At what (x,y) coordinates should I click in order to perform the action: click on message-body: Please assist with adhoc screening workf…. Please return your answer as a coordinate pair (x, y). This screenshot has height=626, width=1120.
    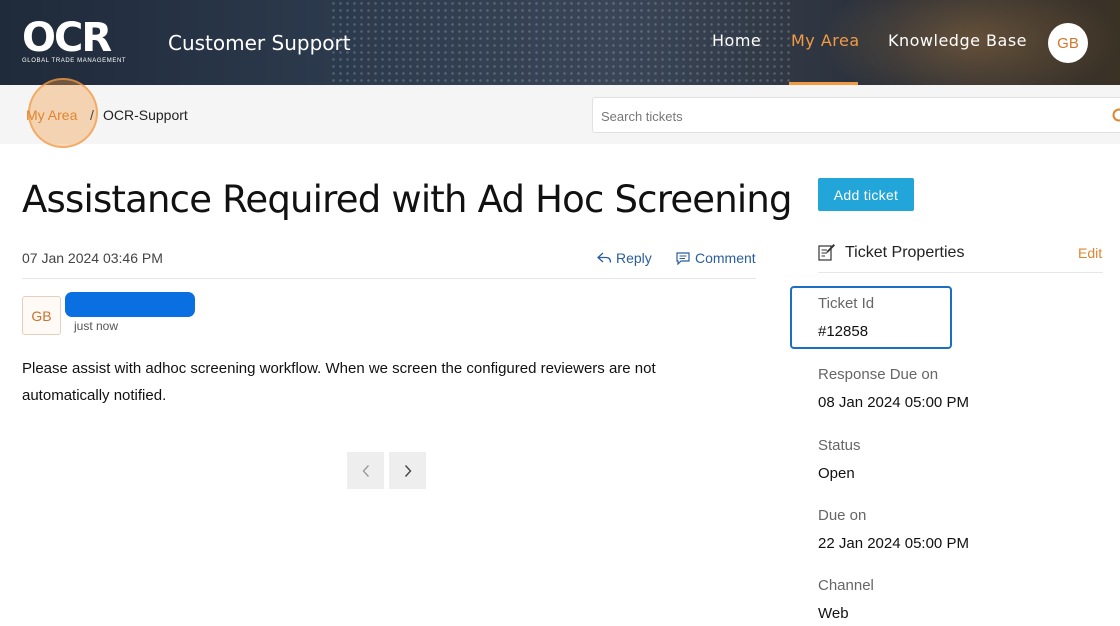
    Looking at the image, I should click on (339, 382).